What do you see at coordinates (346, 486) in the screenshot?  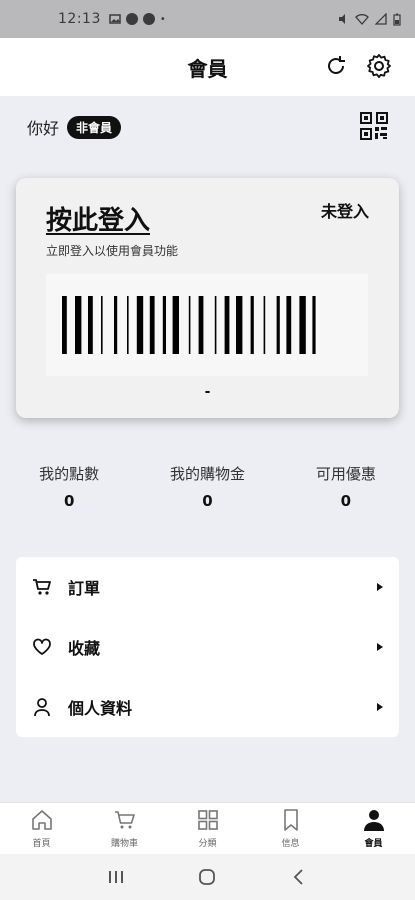 I see `stat-coupons: 可用優惠 0` at bounding box center [346, 486].